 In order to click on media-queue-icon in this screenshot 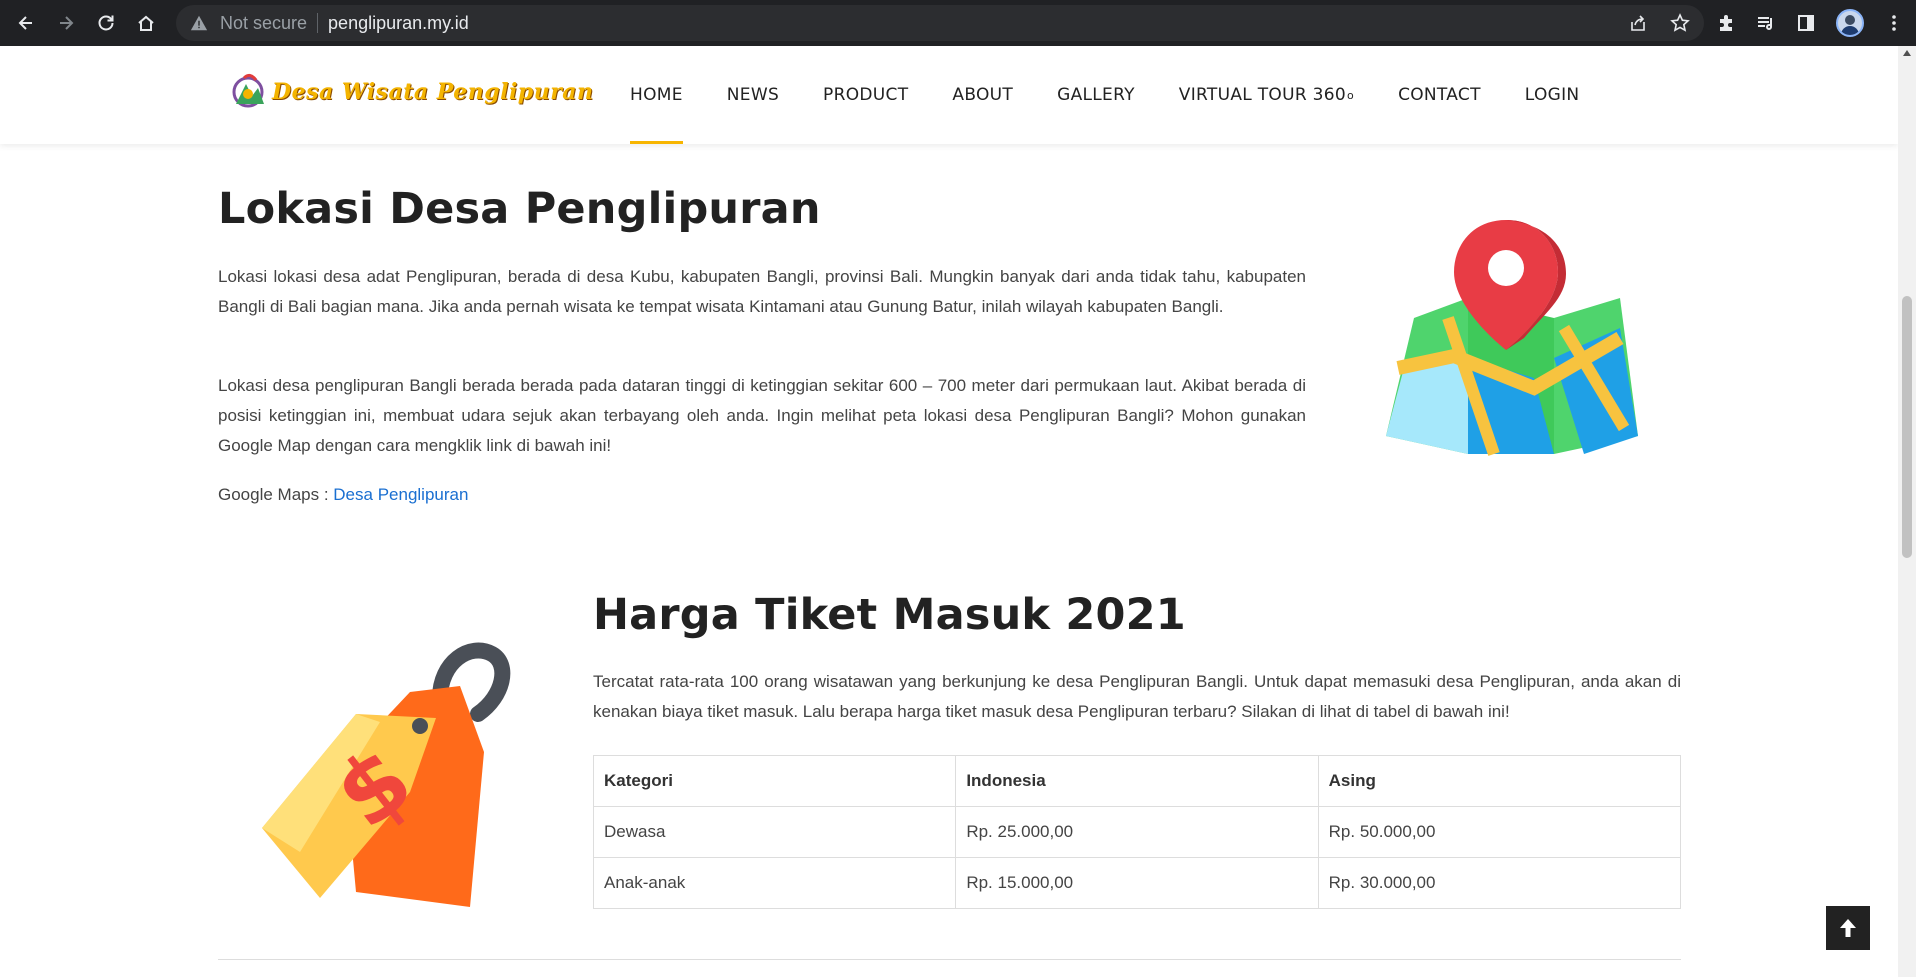, I will do `click(1766, 23)`.